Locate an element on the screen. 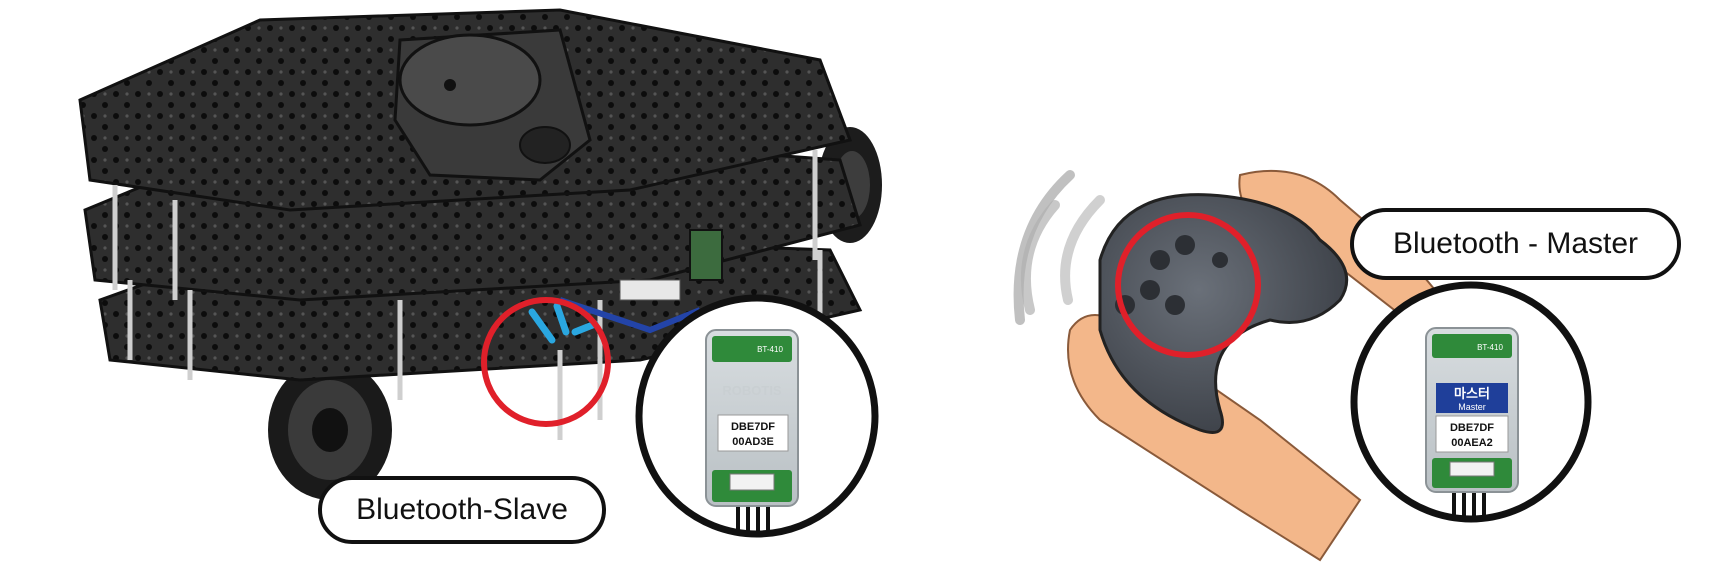 The width and height of the screenshot is (1714, 576). radio-wave-icon is located at coordinates (1059, 247).